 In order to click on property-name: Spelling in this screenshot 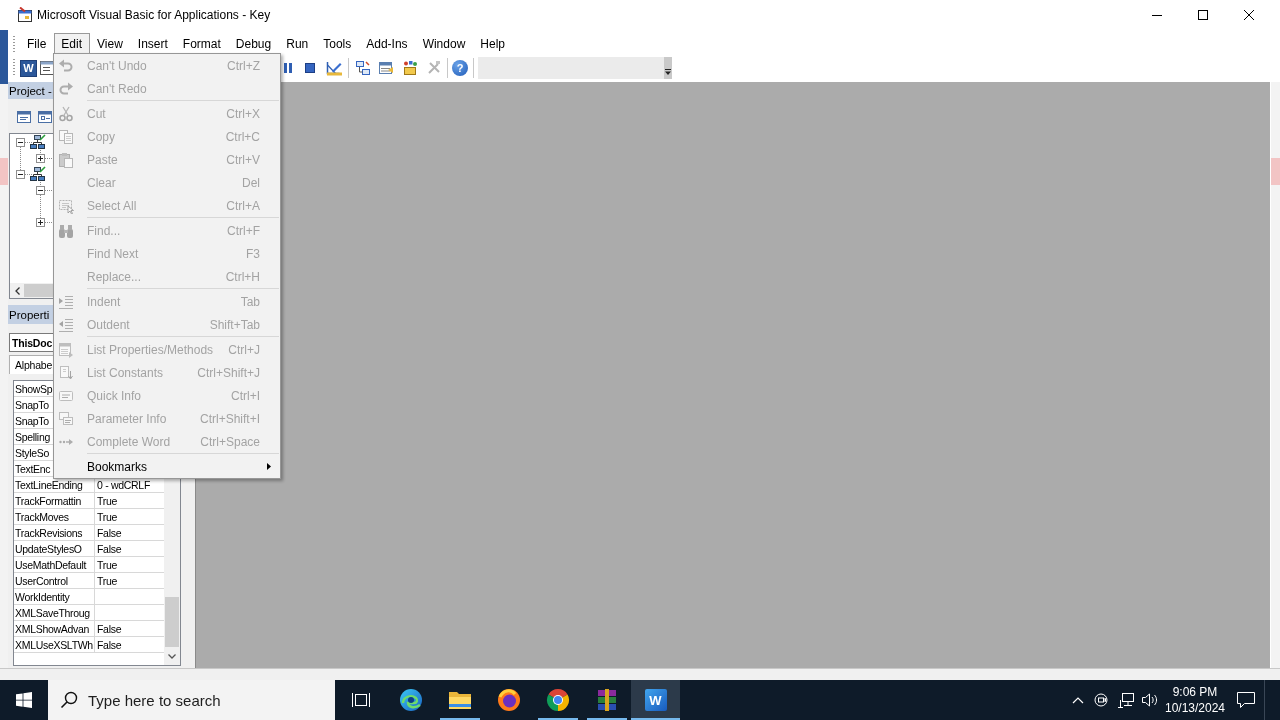, I will do `click(32, 436)`.